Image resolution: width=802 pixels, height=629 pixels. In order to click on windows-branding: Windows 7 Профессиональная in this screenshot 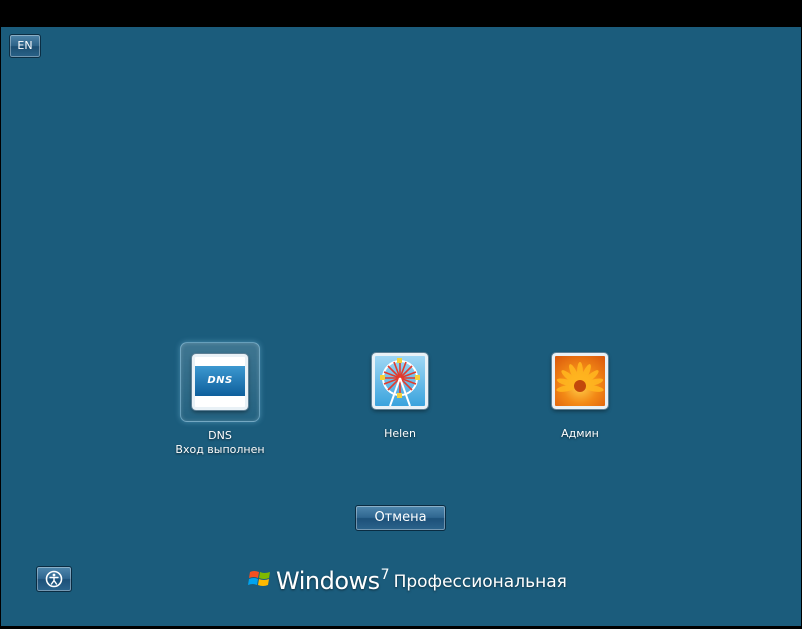, I will do `click(407, 579)`.